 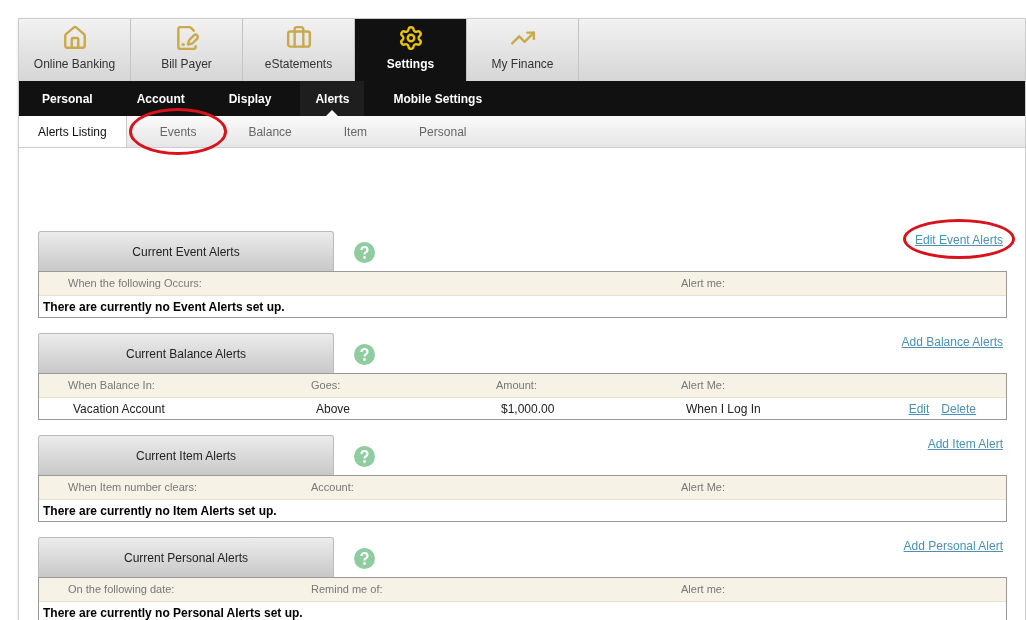 What do you see at coordinates (723, 409) in the screenshot?
I see `table-cell-text: When I Log In` at bounding box center [723, 409].